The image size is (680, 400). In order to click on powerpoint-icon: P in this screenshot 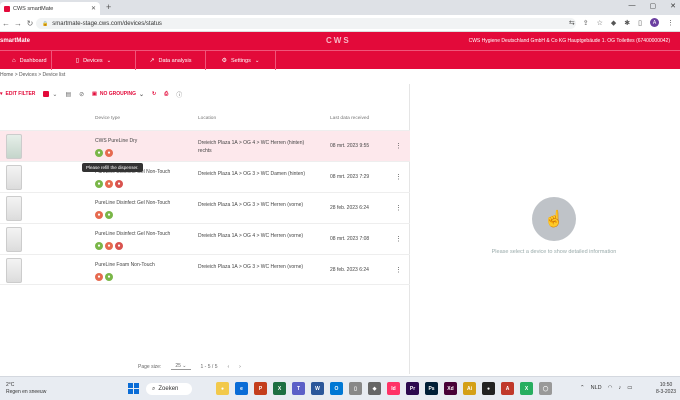, I will do `click(260, 388)`.